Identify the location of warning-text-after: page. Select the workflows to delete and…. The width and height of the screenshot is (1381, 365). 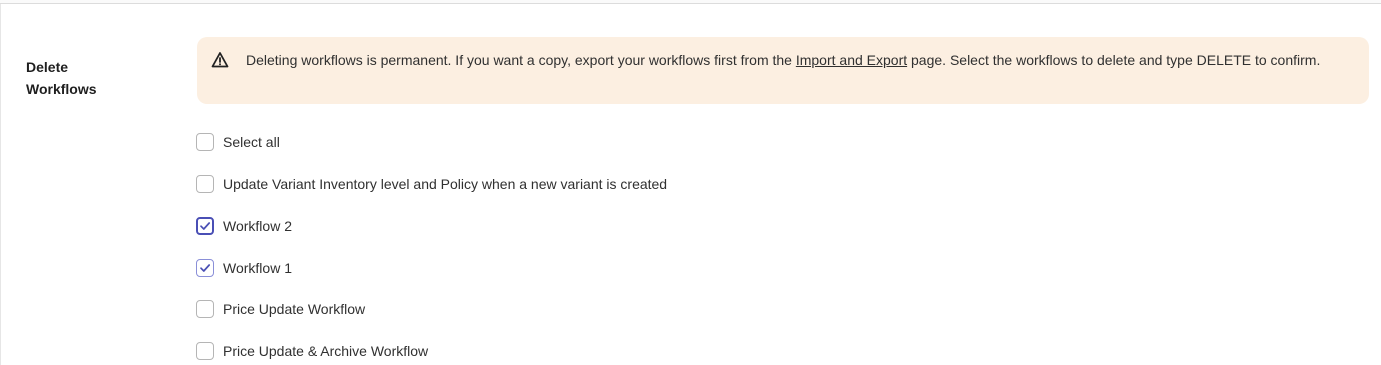
(1114, 60).